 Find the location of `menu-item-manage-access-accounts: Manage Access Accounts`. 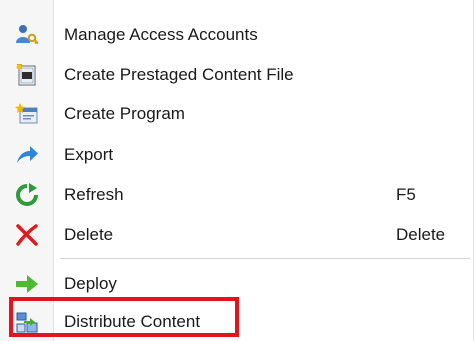

menu-item-manage-access-accounts: Manage Access Accounts is located at coordinates (237, 35).